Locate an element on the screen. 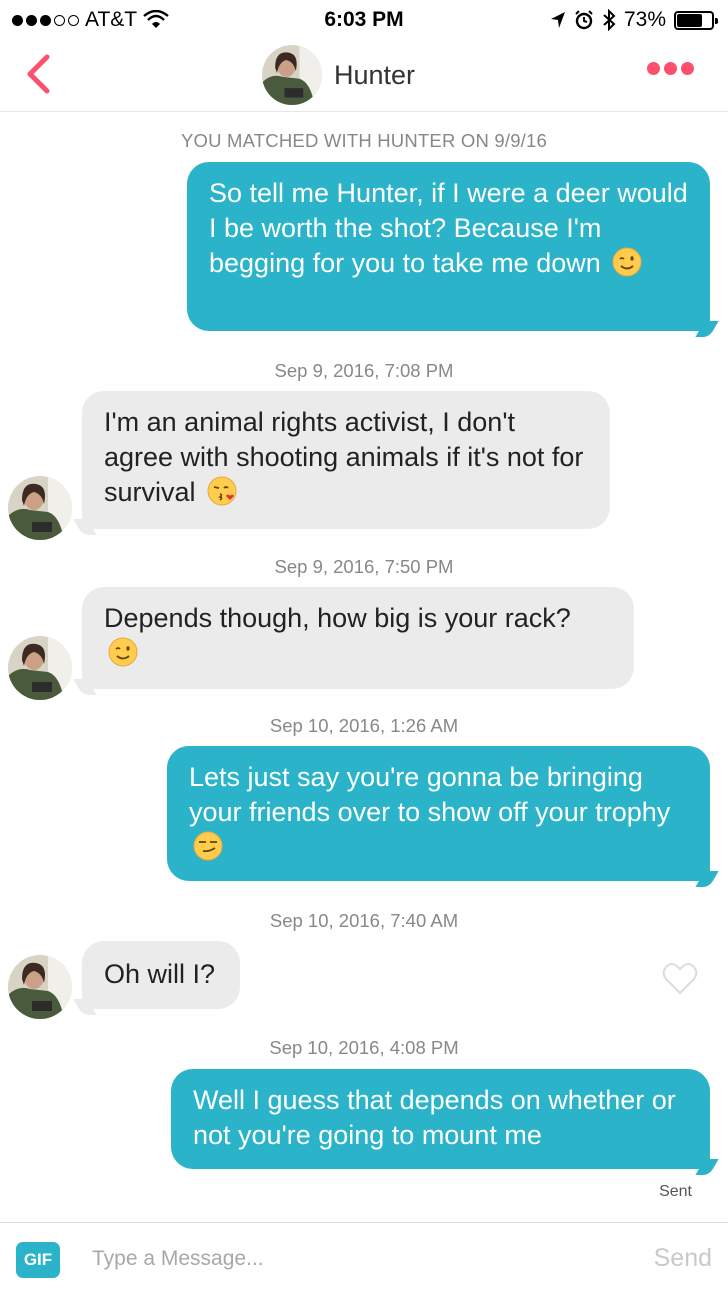 Image resolution: width=728 pixels, height=1294 pixels. battery-icon is located at coordinates (696, 20).